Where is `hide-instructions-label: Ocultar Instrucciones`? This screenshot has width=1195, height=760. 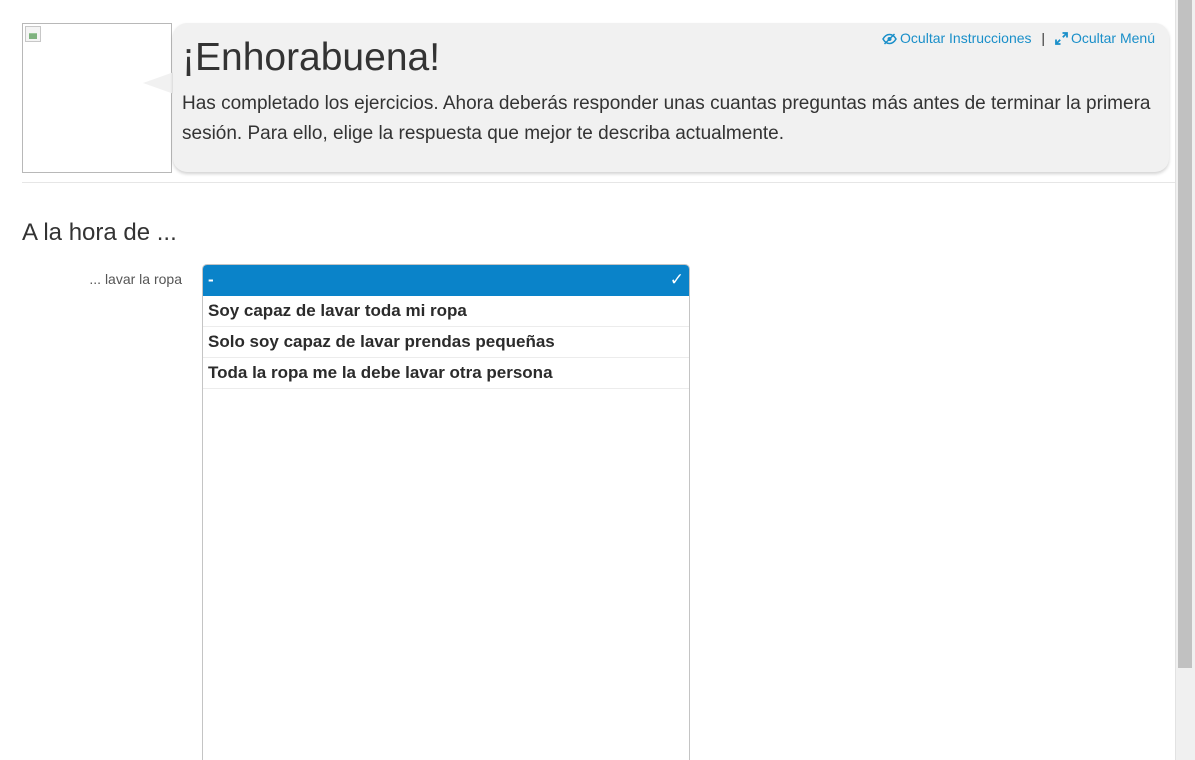 hide-instructions-label: Ocultar Instrucciones is located at coordinates (966, 38).